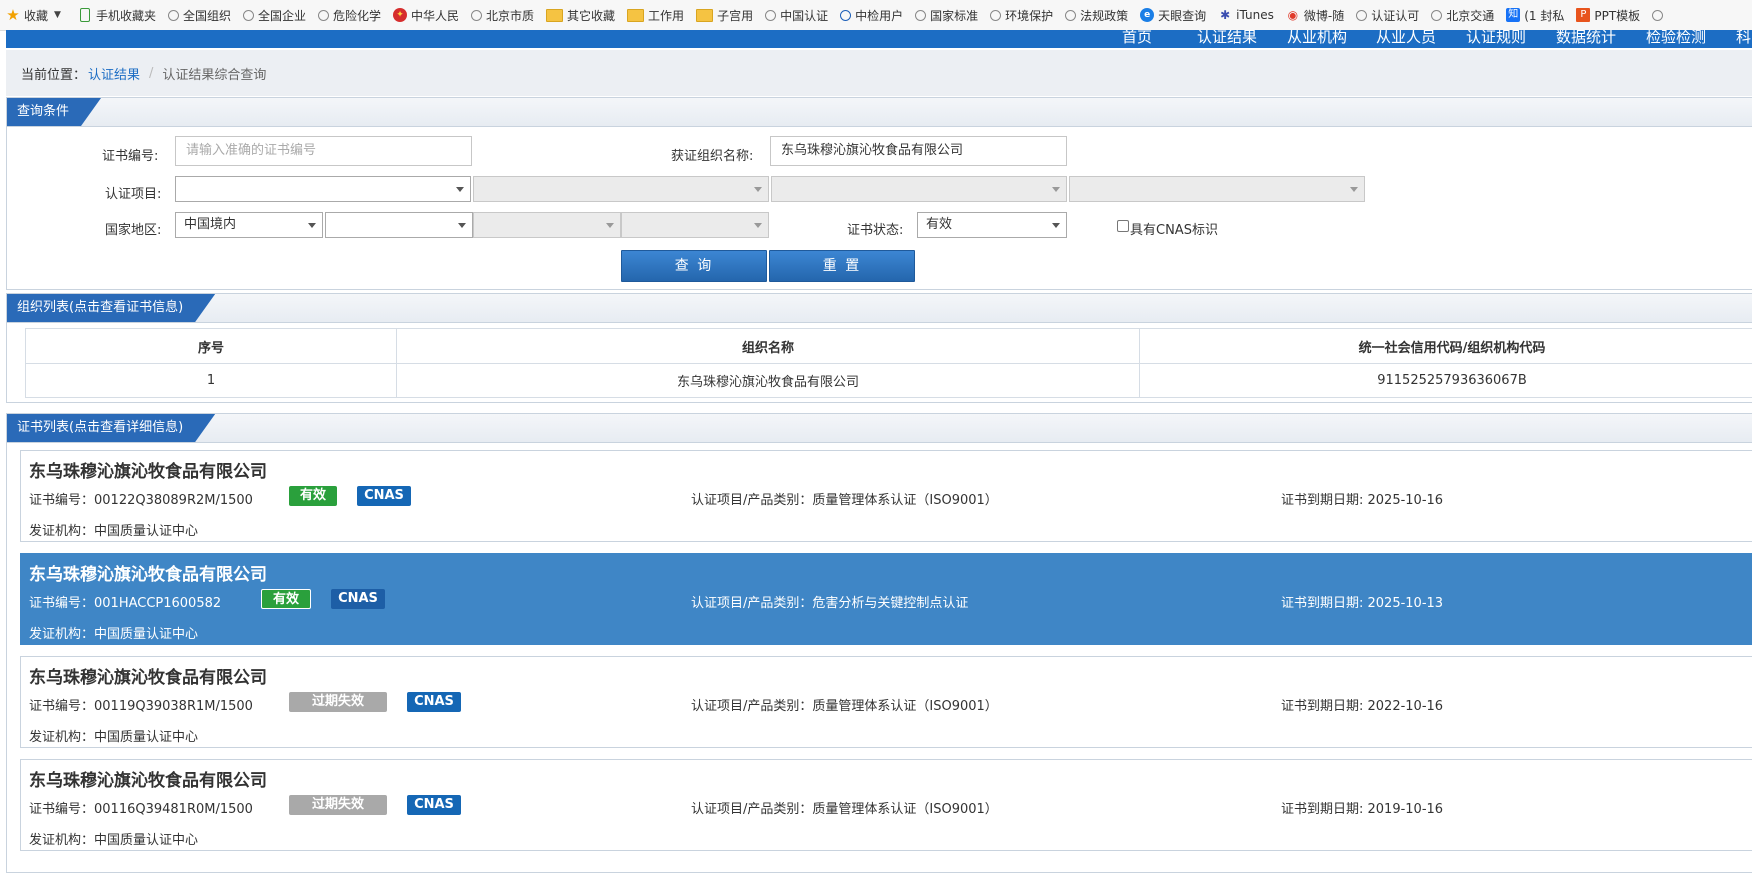 The image size is (1752, 873). Describe the element at coordinates (125, 601) in the screenshot. I see `cert-number: 证书编号：001HACCP1600582` at that location.